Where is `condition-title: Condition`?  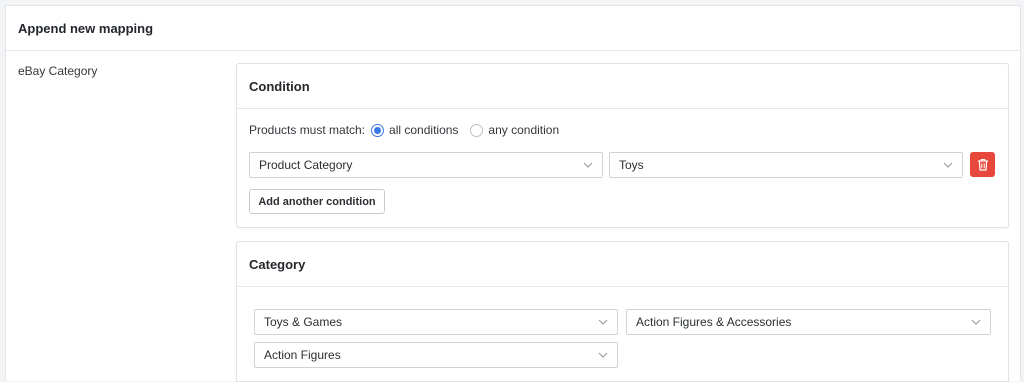
condition-title: Condition is located at coordinates (622, 86).